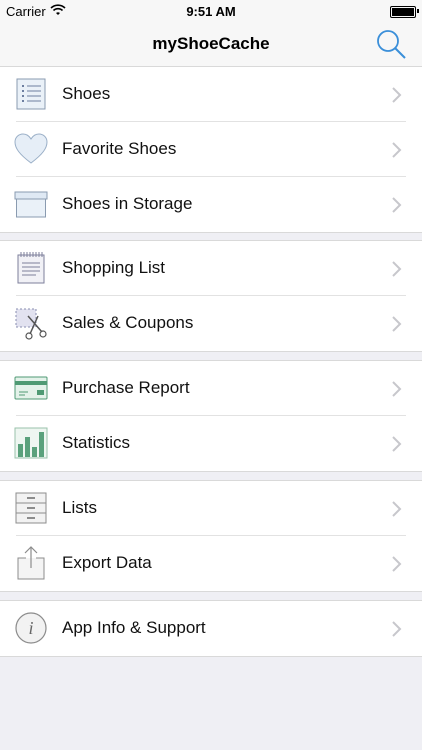  Describe the element at coordinates (119, 148) in the screenshot. I see `menu-label: Favorite Shoes` at that location.